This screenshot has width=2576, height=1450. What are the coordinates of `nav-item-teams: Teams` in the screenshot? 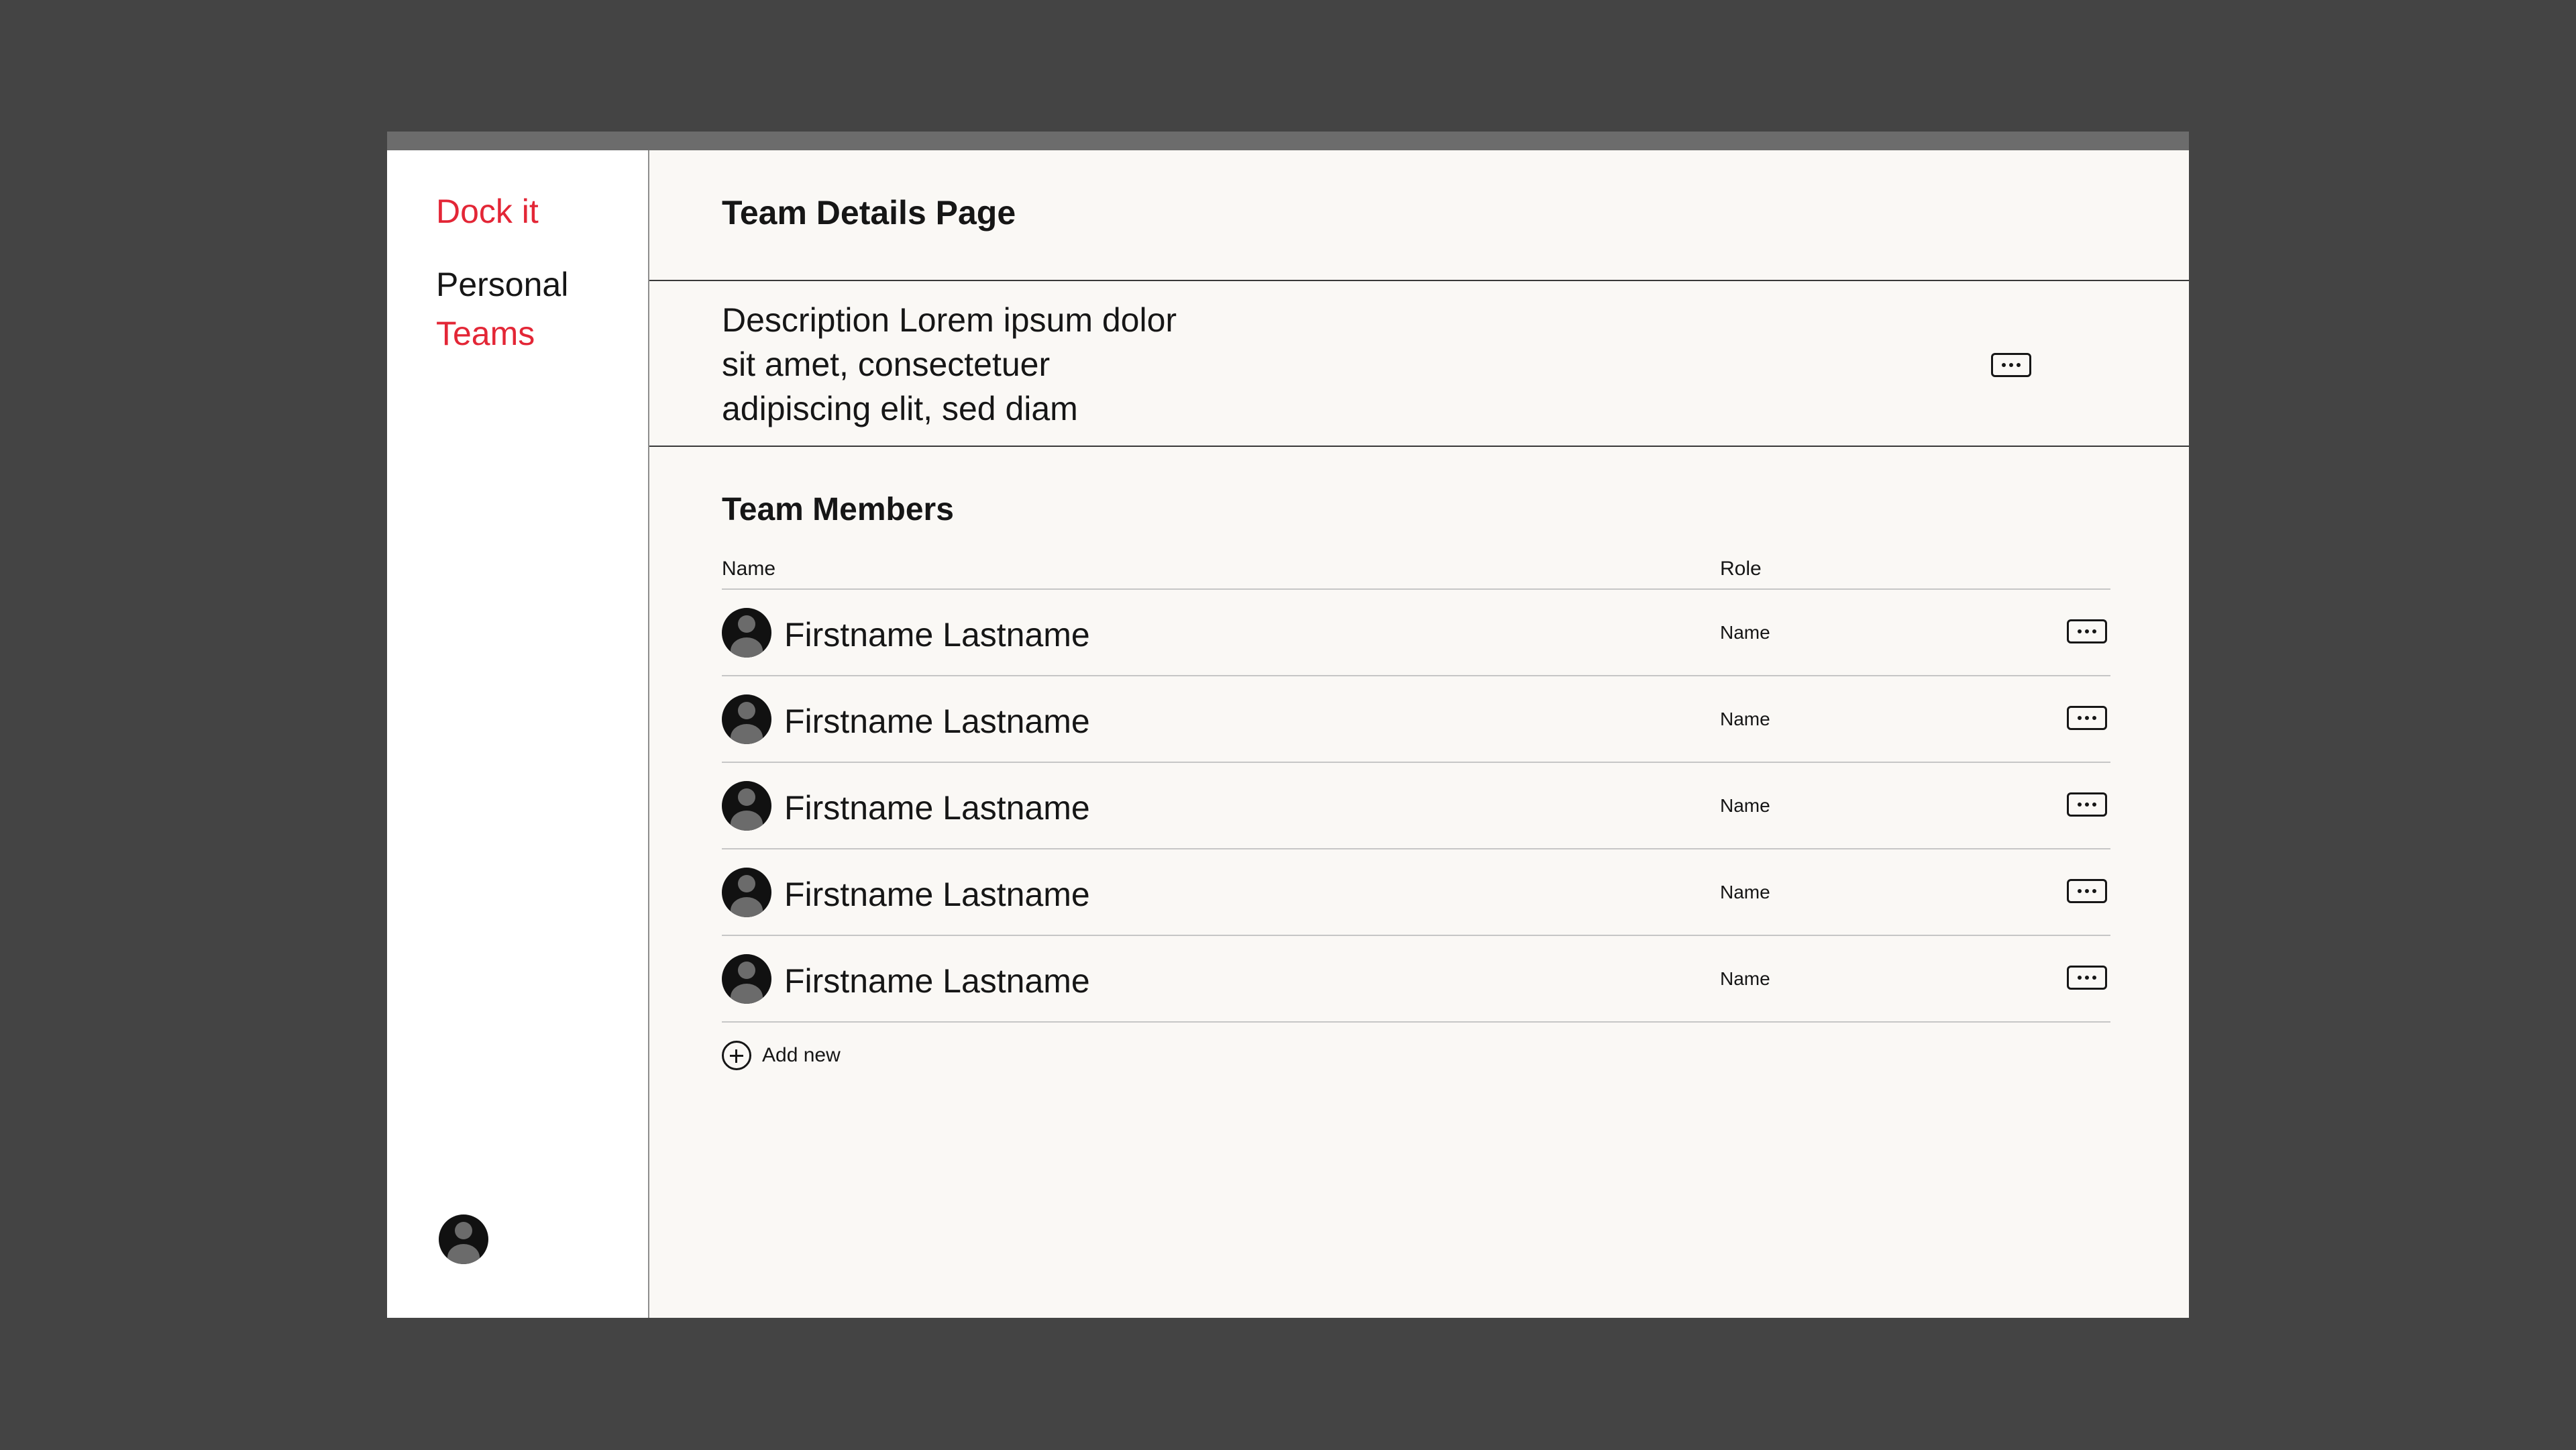 It's located at (485, 333).